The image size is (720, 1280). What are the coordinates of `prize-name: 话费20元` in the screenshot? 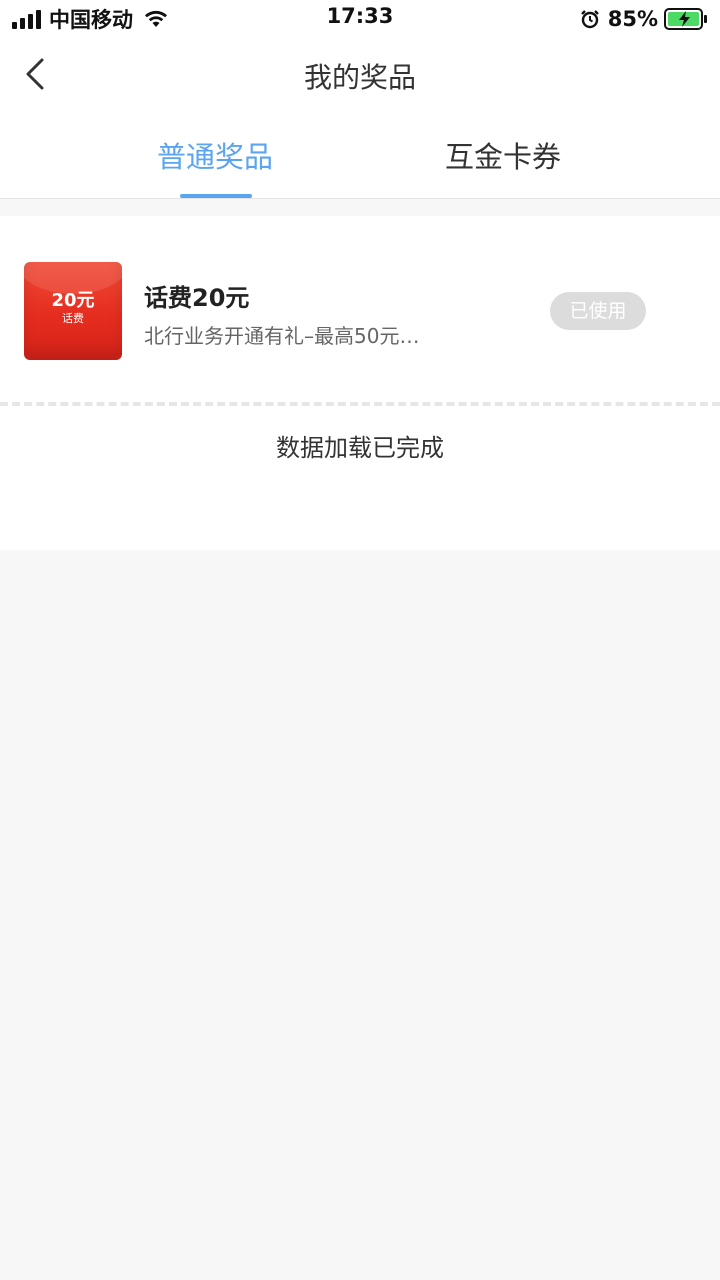 It's located at (197, 298).